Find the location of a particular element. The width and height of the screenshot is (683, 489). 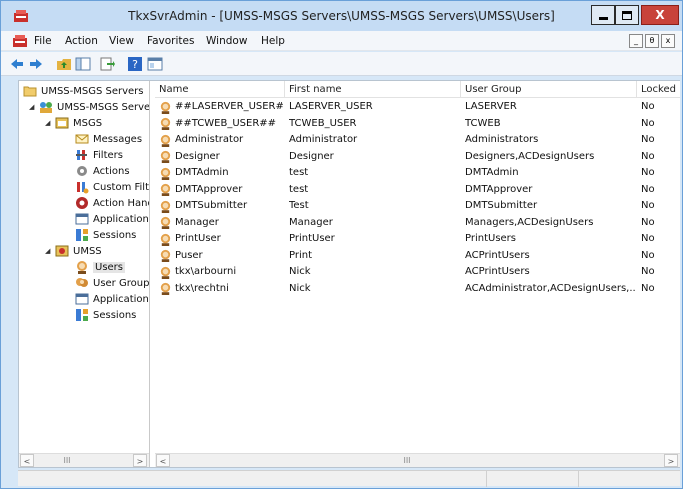

tree-label: Messages is located at coordinates (118, 139).